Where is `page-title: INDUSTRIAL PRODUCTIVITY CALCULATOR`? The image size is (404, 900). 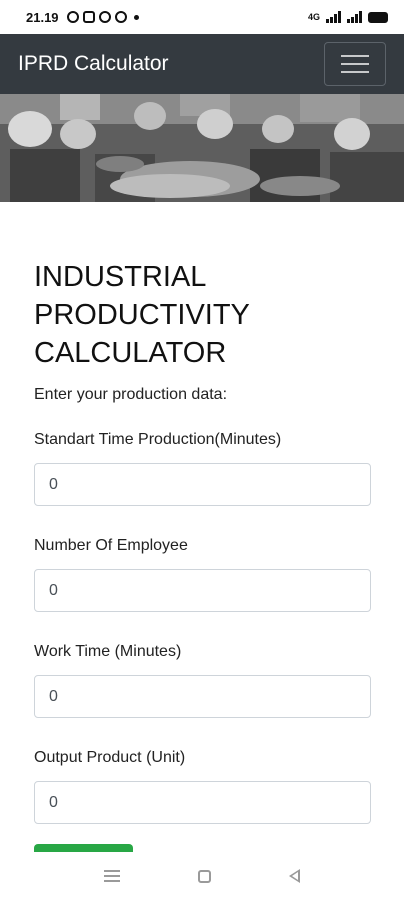 page-title: INDUSTRIAL PRODUCTIVITY CALCULATOR is located at coordinates (203, 315).